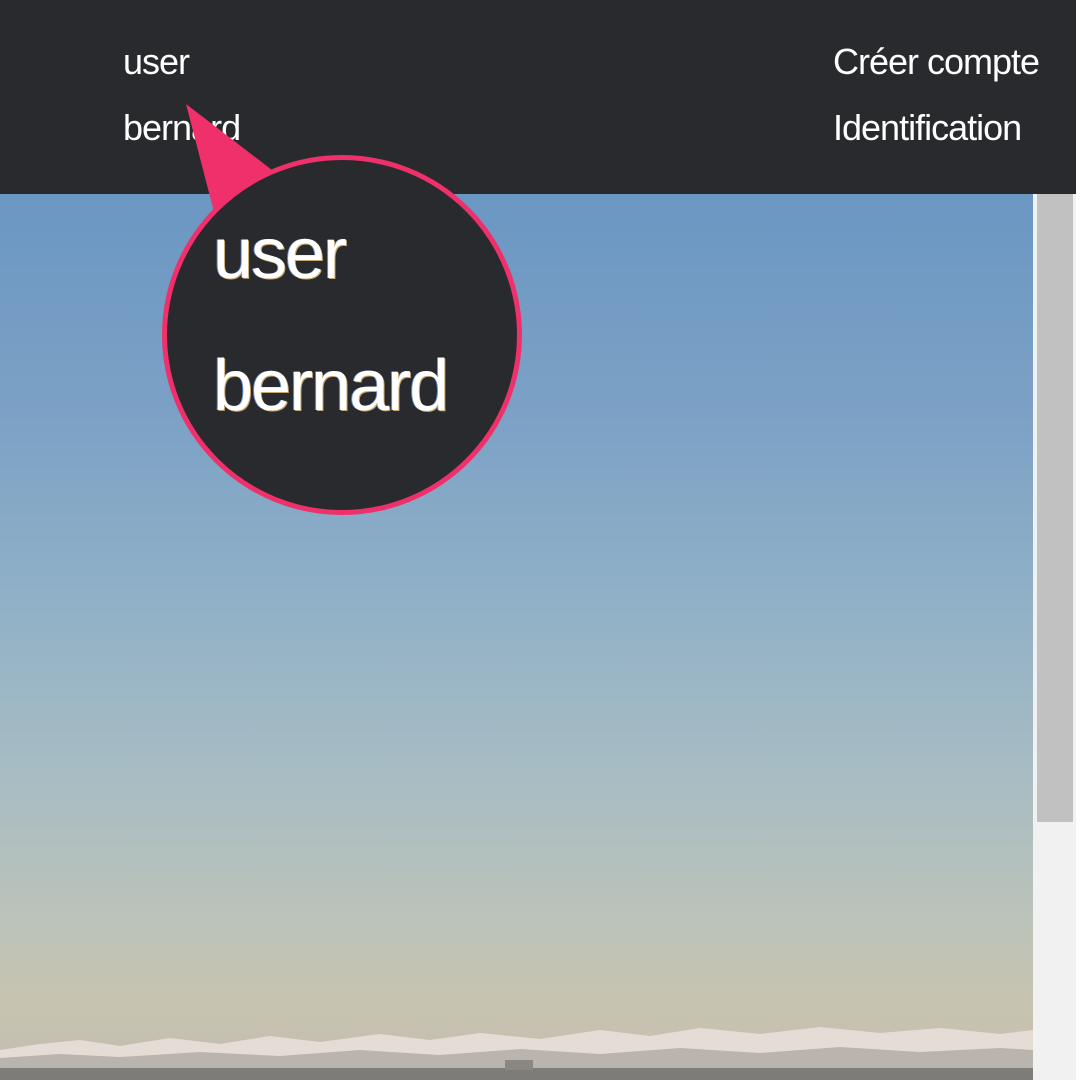  I want to click on zoom-callout: user bernard, so click(342, 335).